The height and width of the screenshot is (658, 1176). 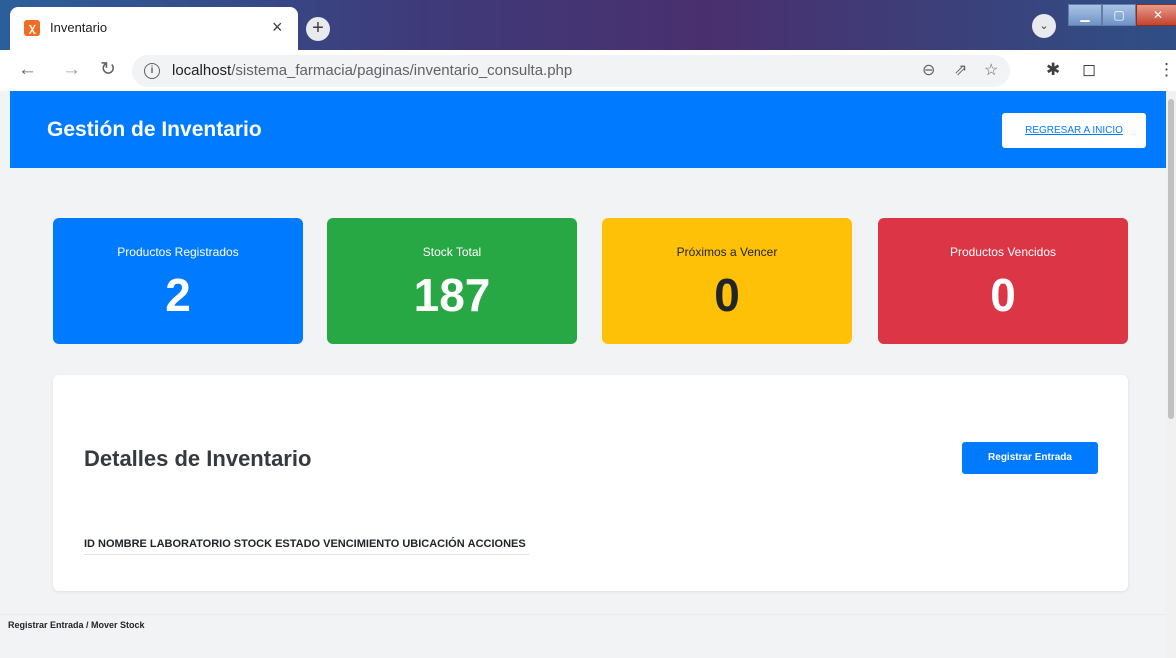 What do you see at coordinates (190, 544) in the screenshot?
I see `column-header-laboratorio: LABORATORIO` at bounding box center [190, 544].